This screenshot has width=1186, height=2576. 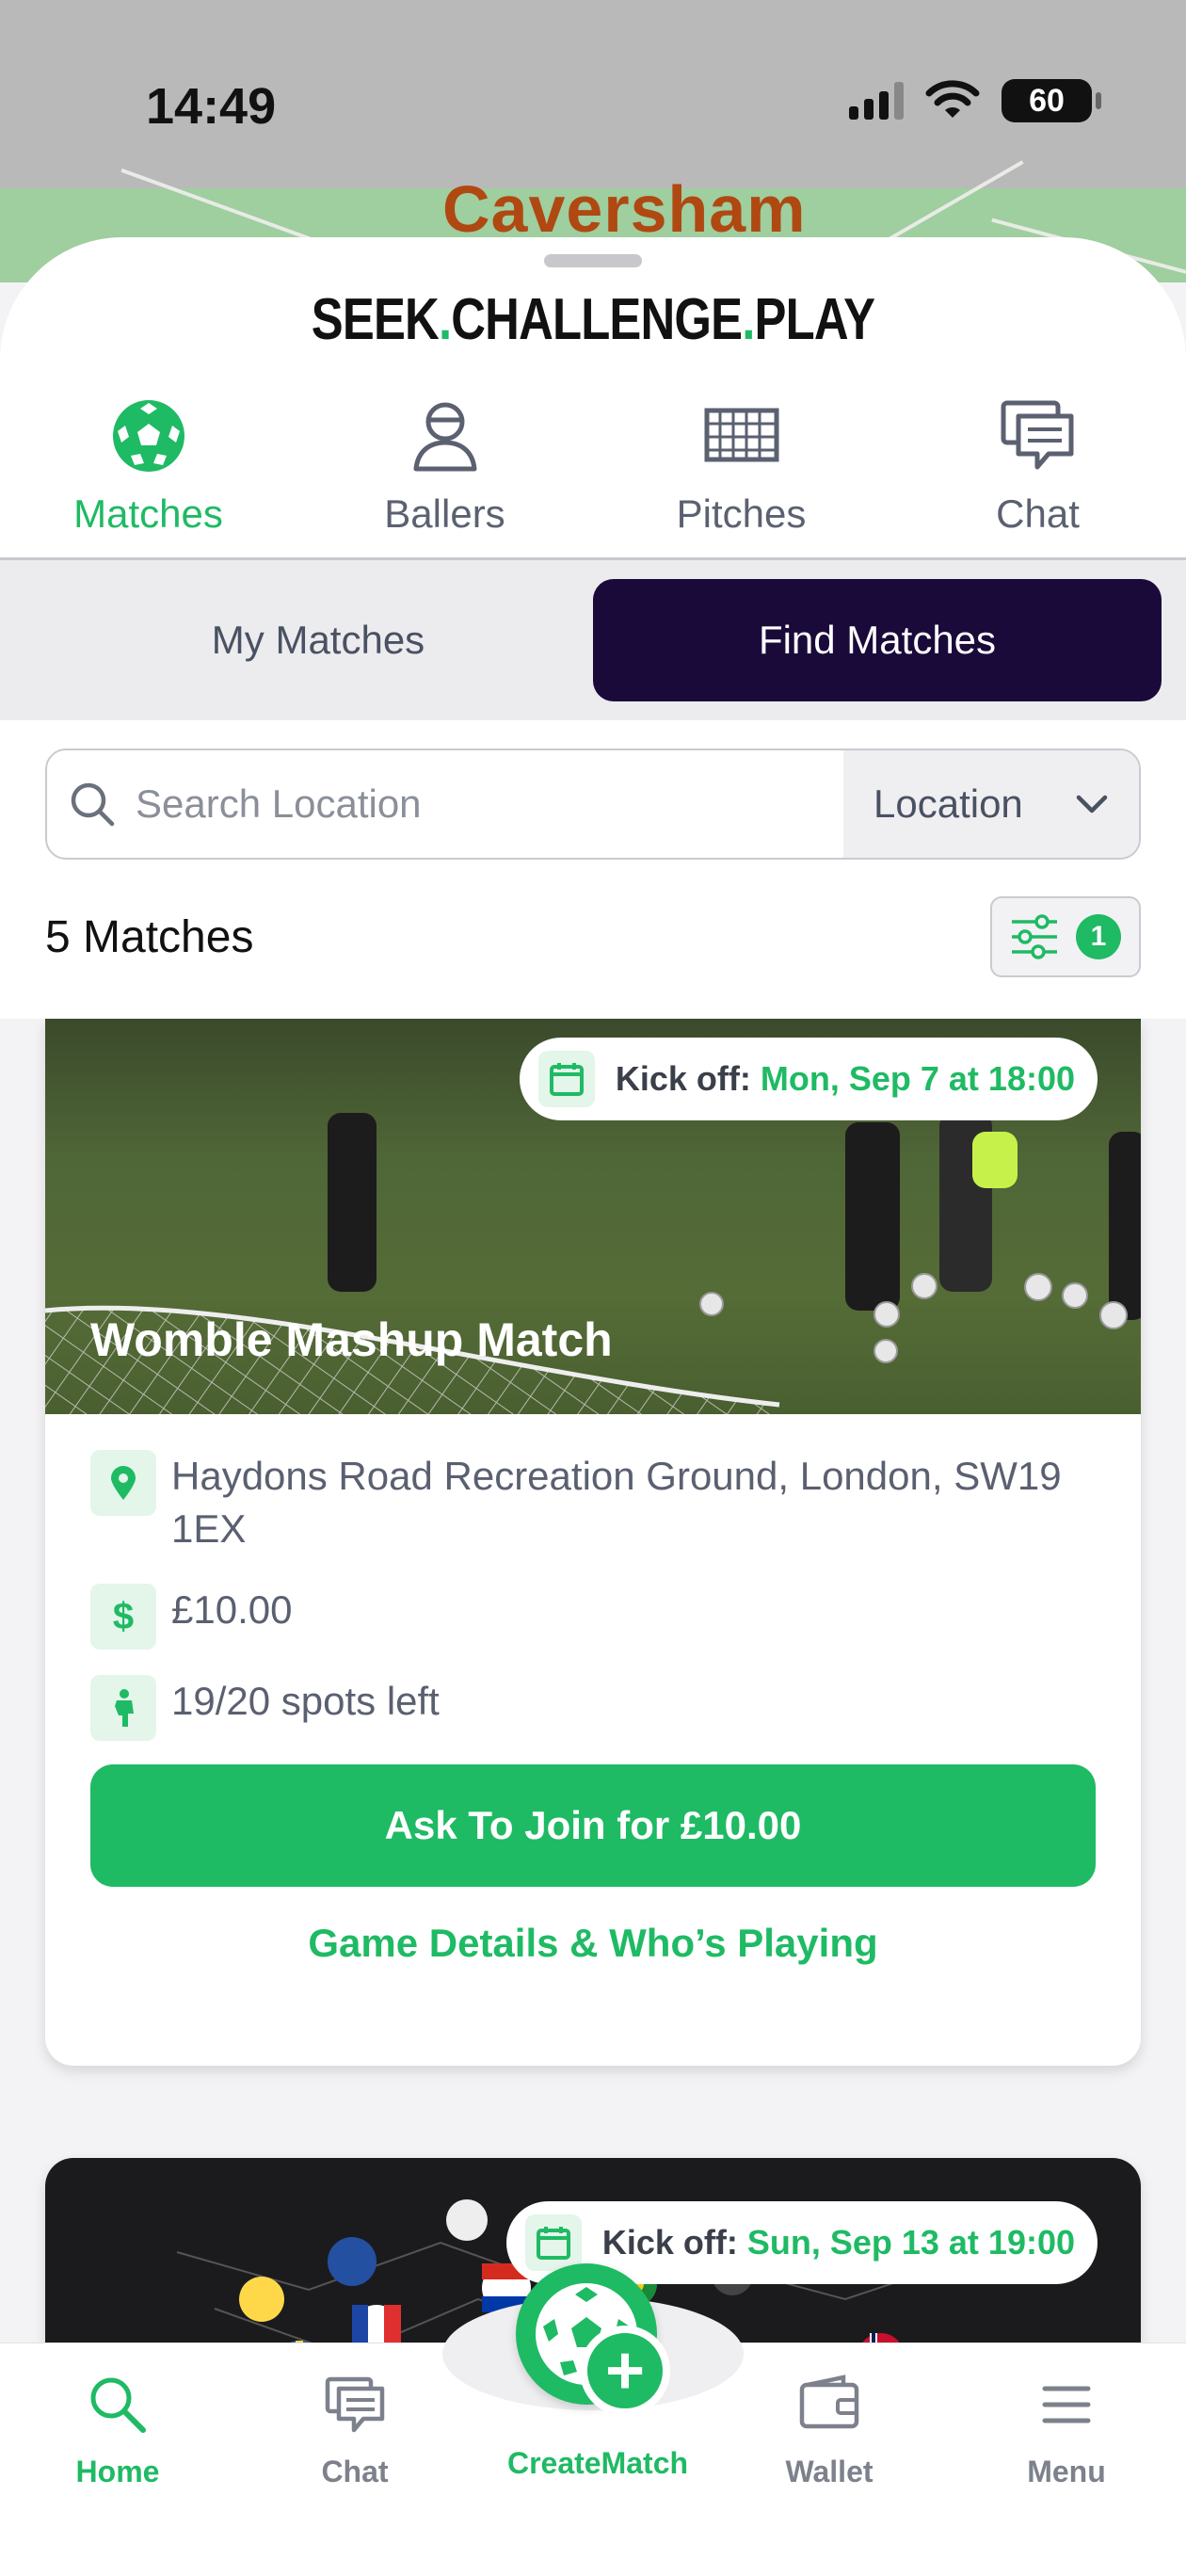 I want to click on results-row: 5 Matches 1, so click(x=593, y=936).